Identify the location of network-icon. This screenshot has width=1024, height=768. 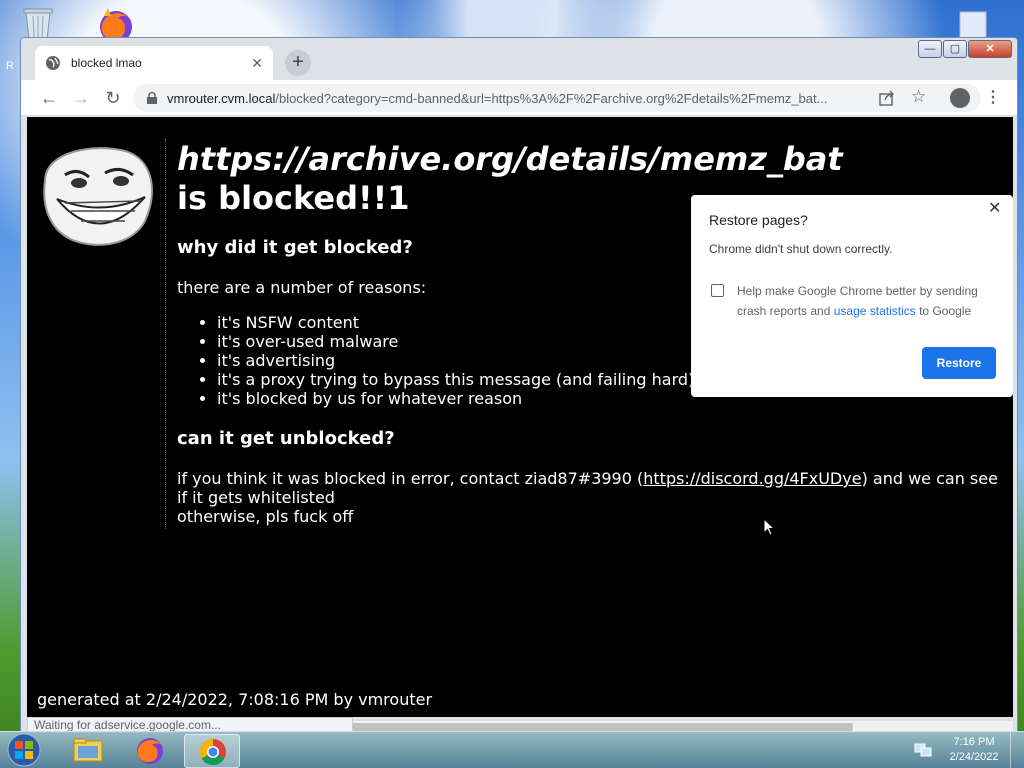
(923, 750).